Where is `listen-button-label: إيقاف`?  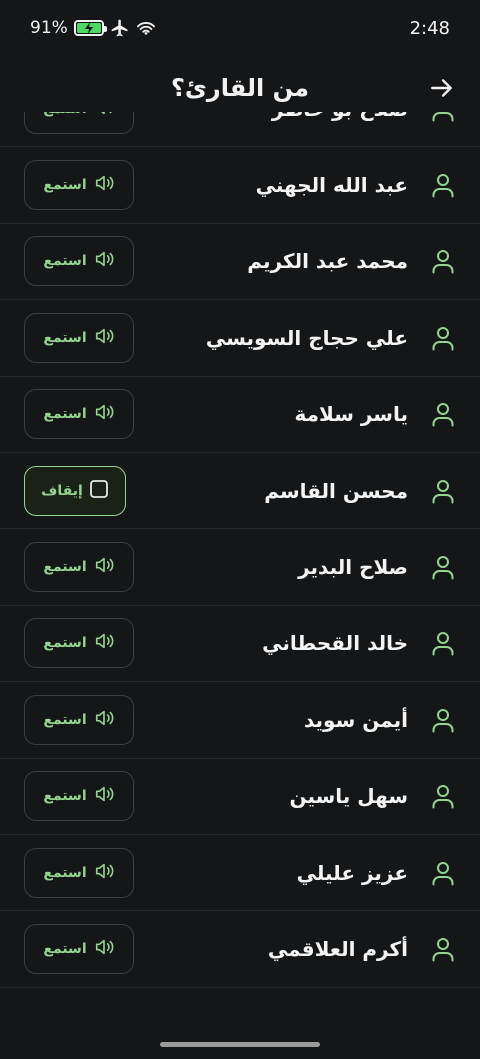 listen-button-label: إيقاف is located at coordinates (62, 490).